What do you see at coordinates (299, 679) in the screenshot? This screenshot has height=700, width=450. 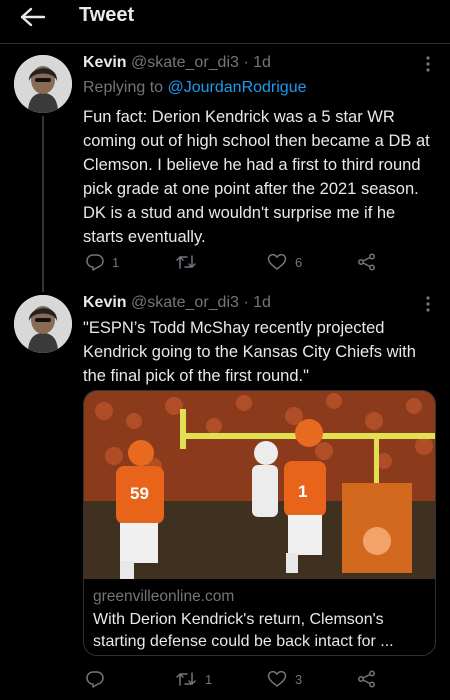 I see `like-count: 3` at bounding box center [299, 679].